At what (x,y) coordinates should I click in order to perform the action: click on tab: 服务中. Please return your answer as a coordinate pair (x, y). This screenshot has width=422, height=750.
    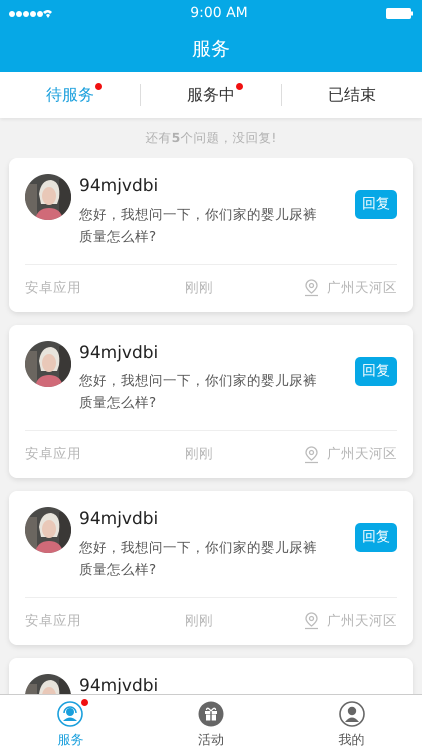
    Looking at the image, I should click on (211, 95).